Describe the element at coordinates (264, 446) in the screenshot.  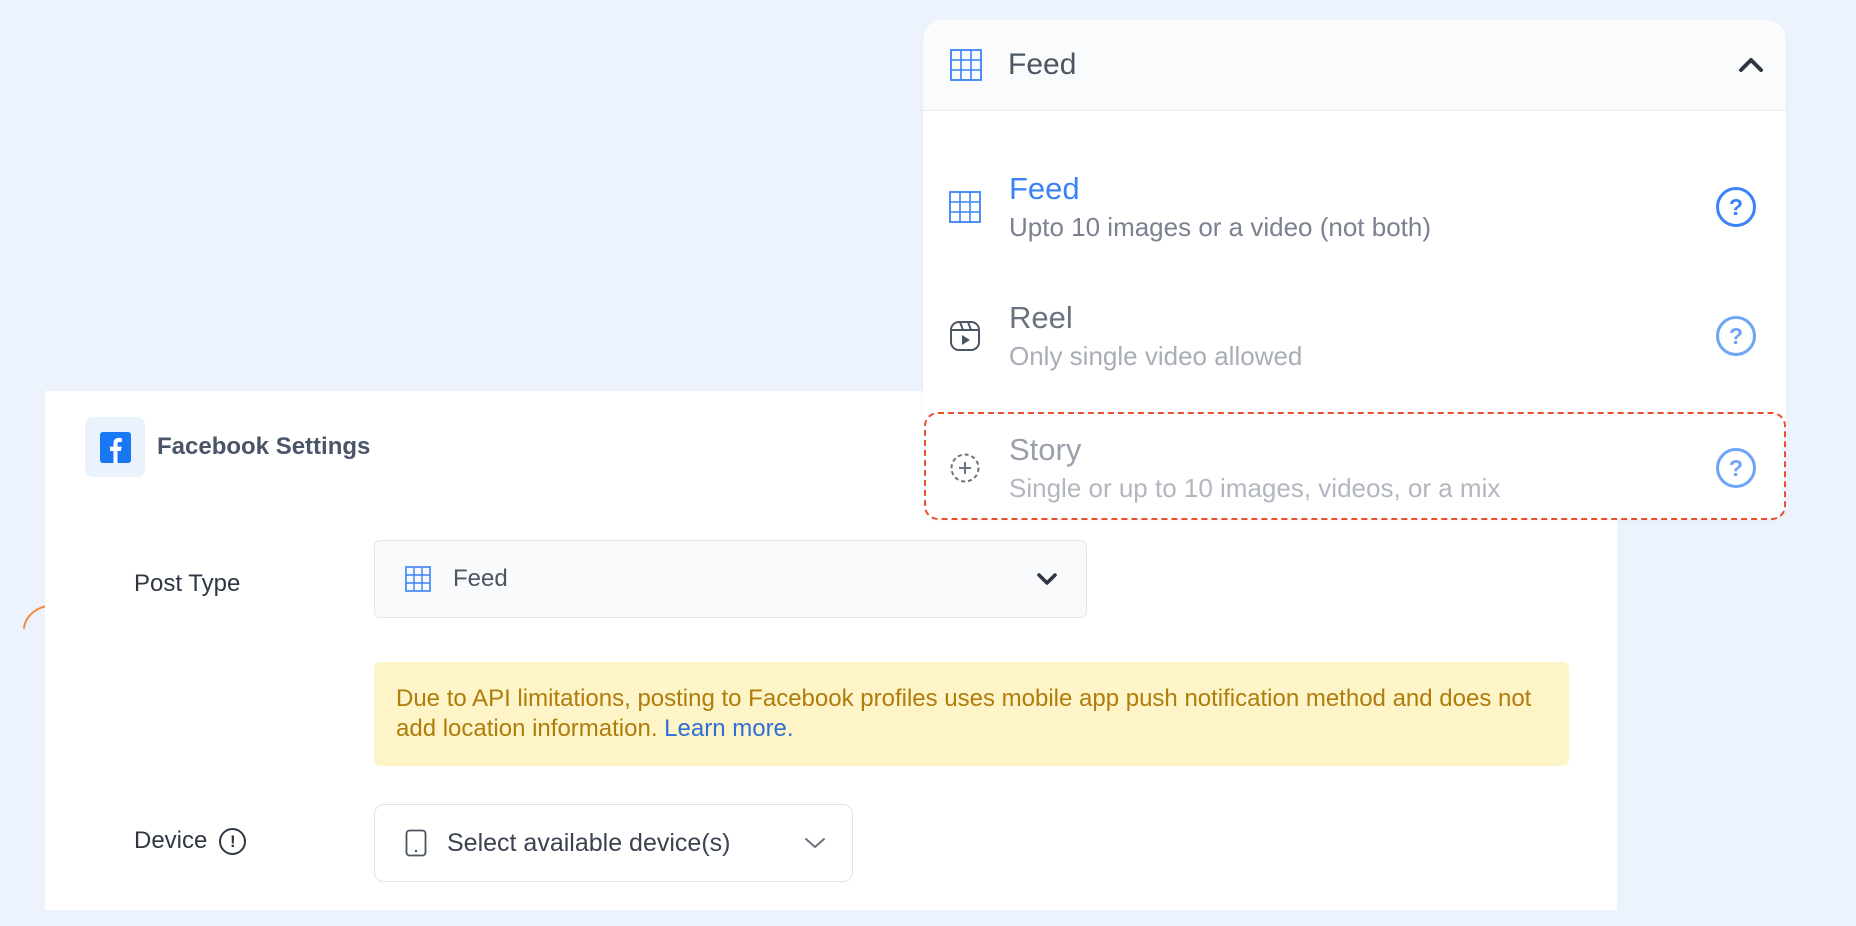
I see `settings-title: Facebook Settings` at that location.